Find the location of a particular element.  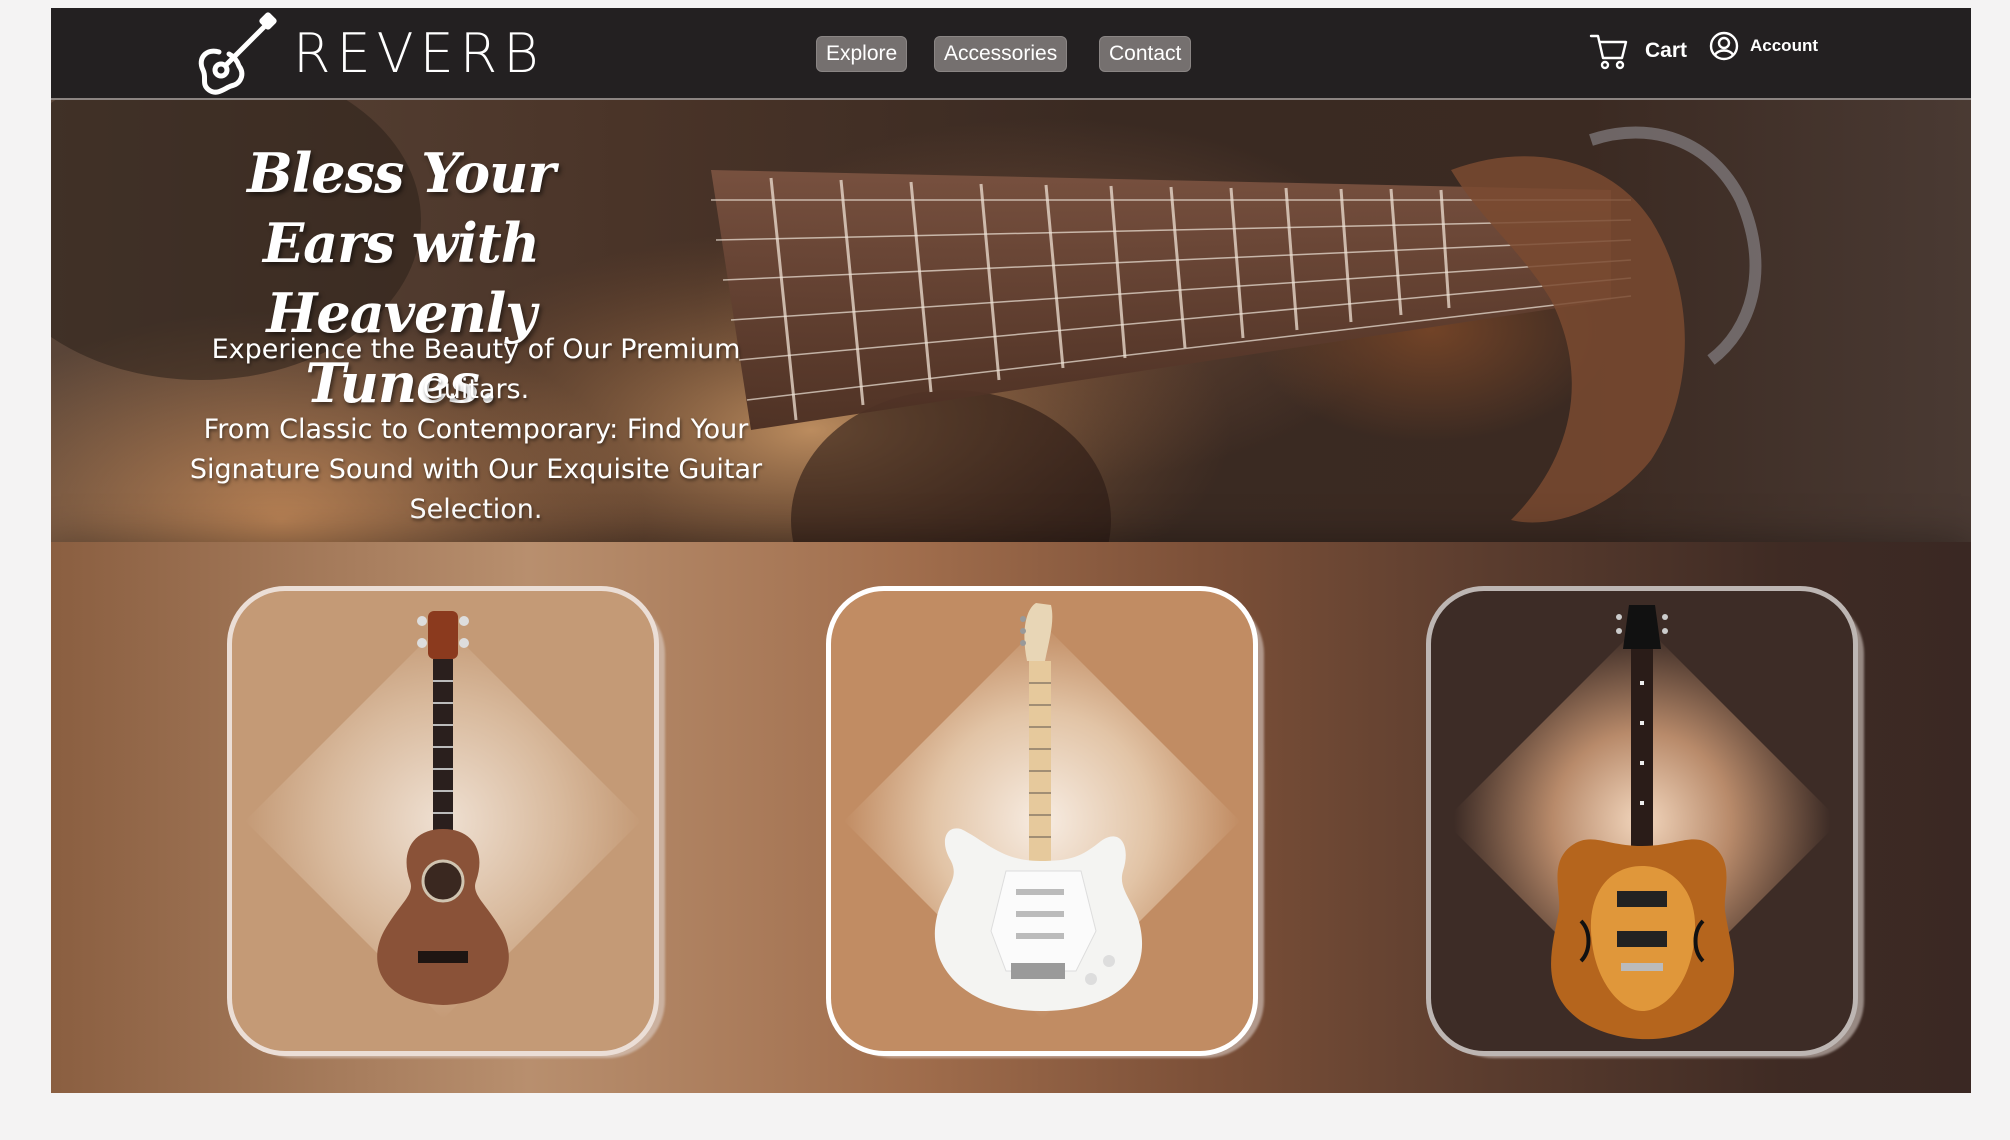

account-label: Account is located at coordinates (1784, 45).